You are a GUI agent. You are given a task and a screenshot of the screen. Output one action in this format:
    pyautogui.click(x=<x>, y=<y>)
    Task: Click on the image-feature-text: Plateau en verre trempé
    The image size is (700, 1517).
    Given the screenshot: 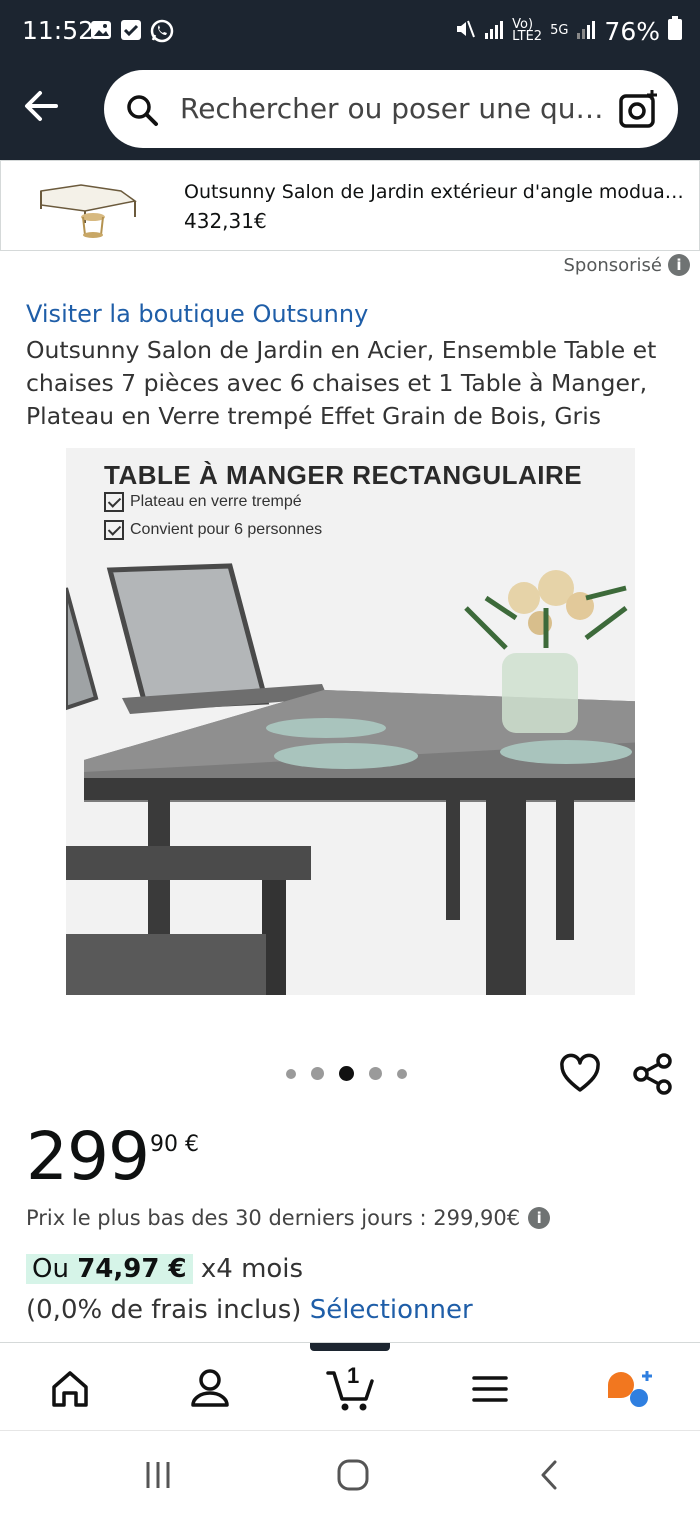 What is the action you would take?
    pyautogui.click(x=216, y=501)
    